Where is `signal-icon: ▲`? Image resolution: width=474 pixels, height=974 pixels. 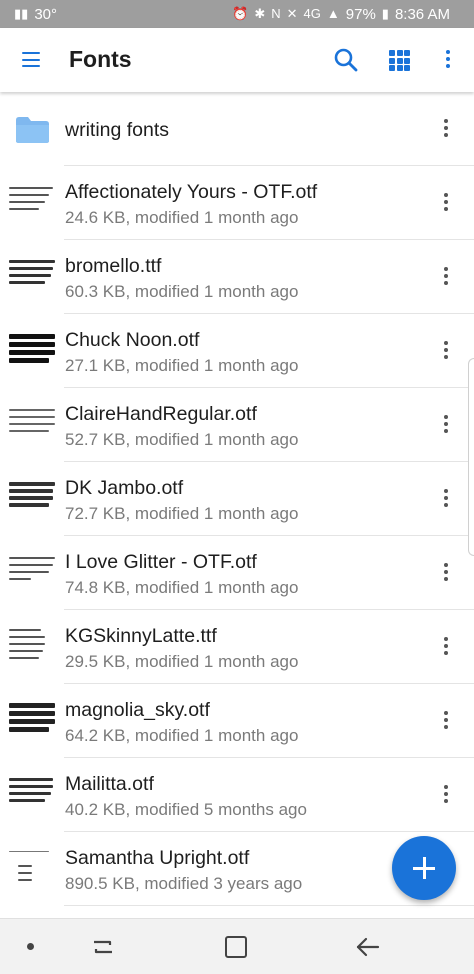
signal-icon: ▲ is located at coordinates (333, 13).